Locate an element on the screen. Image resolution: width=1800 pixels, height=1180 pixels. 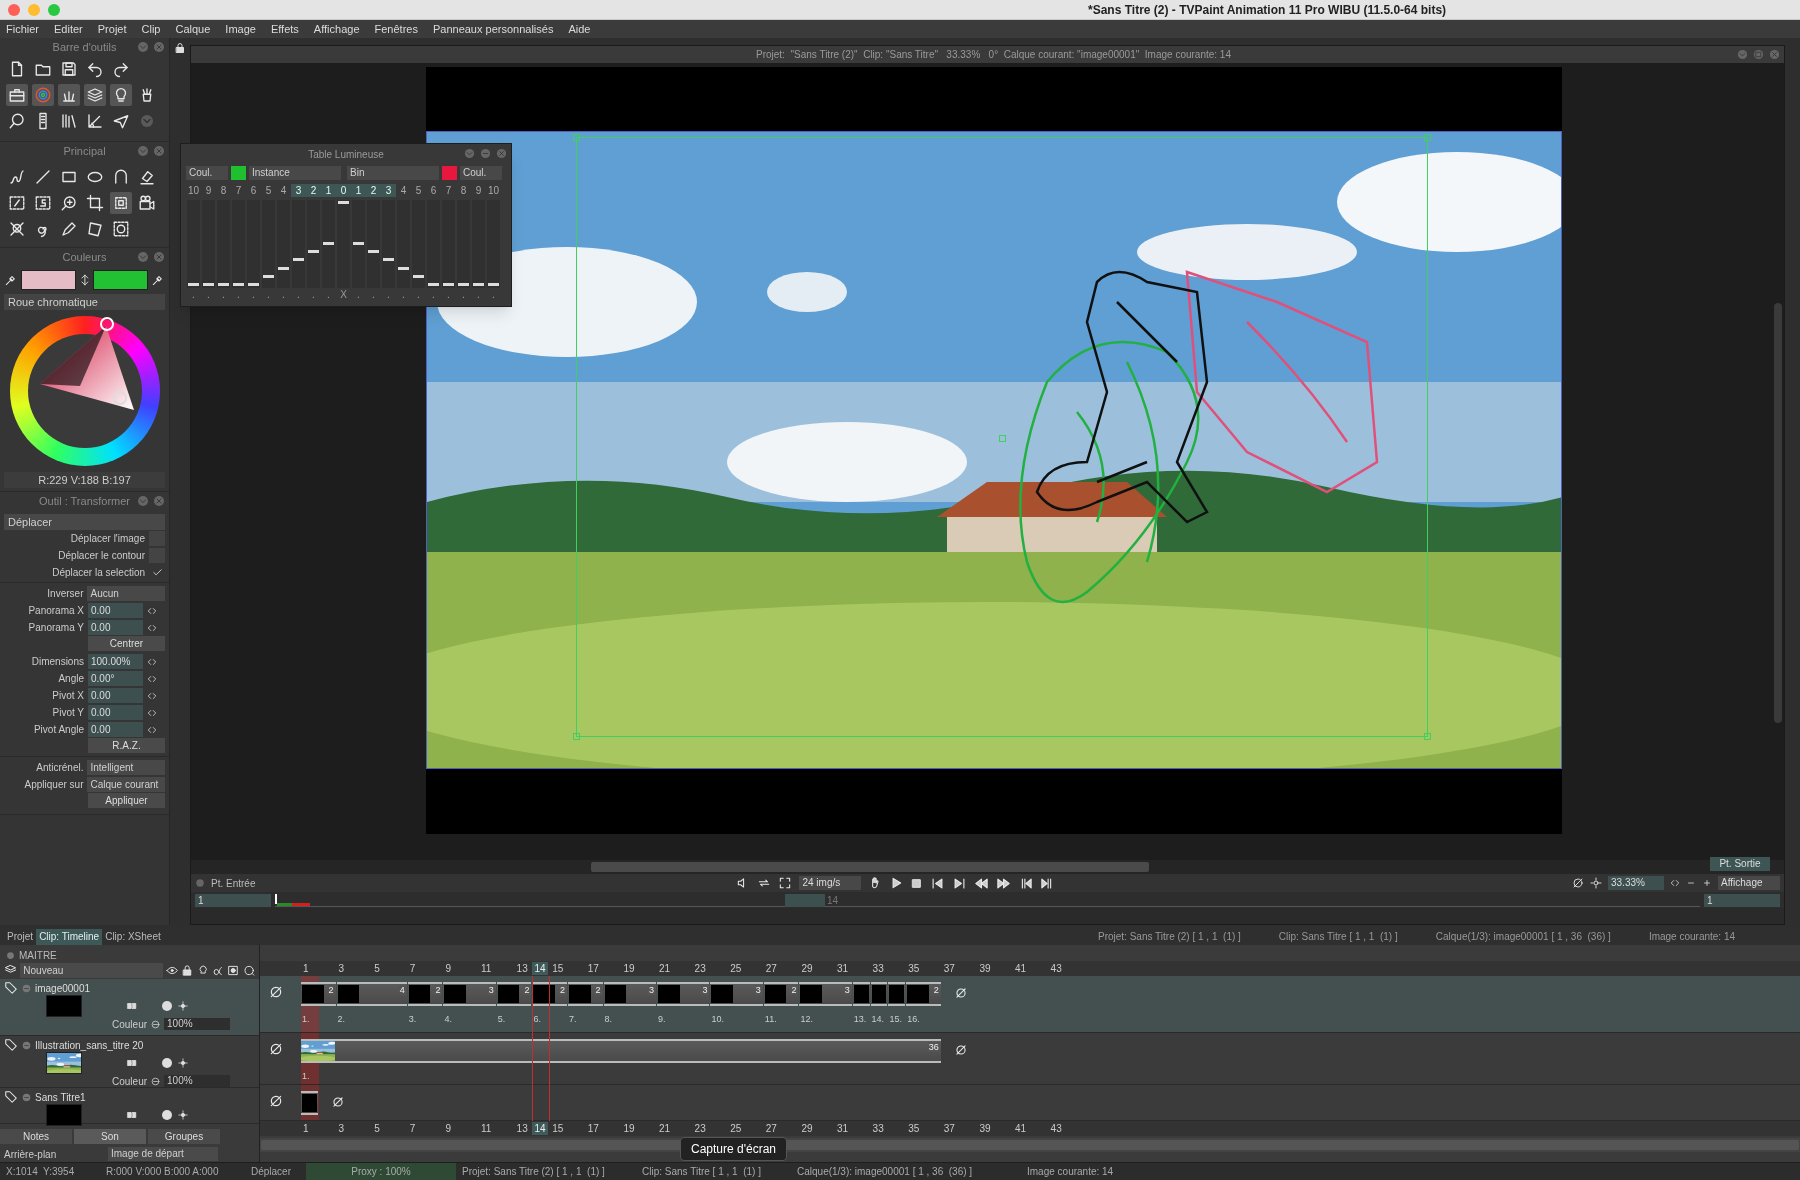
mask-icon is located at coordinates (233, 970).